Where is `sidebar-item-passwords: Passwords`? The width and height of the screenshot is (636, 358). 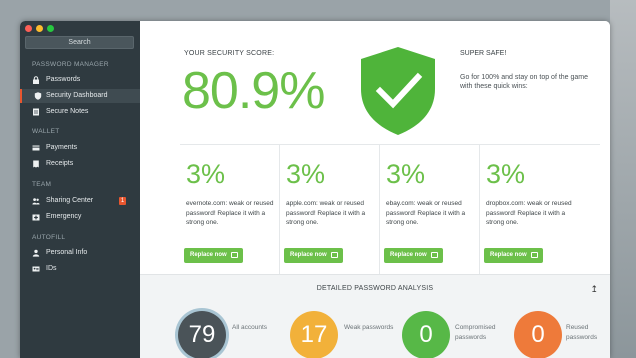 sidebar-item-passwords: Passwords is located at coordinates (80, 80).